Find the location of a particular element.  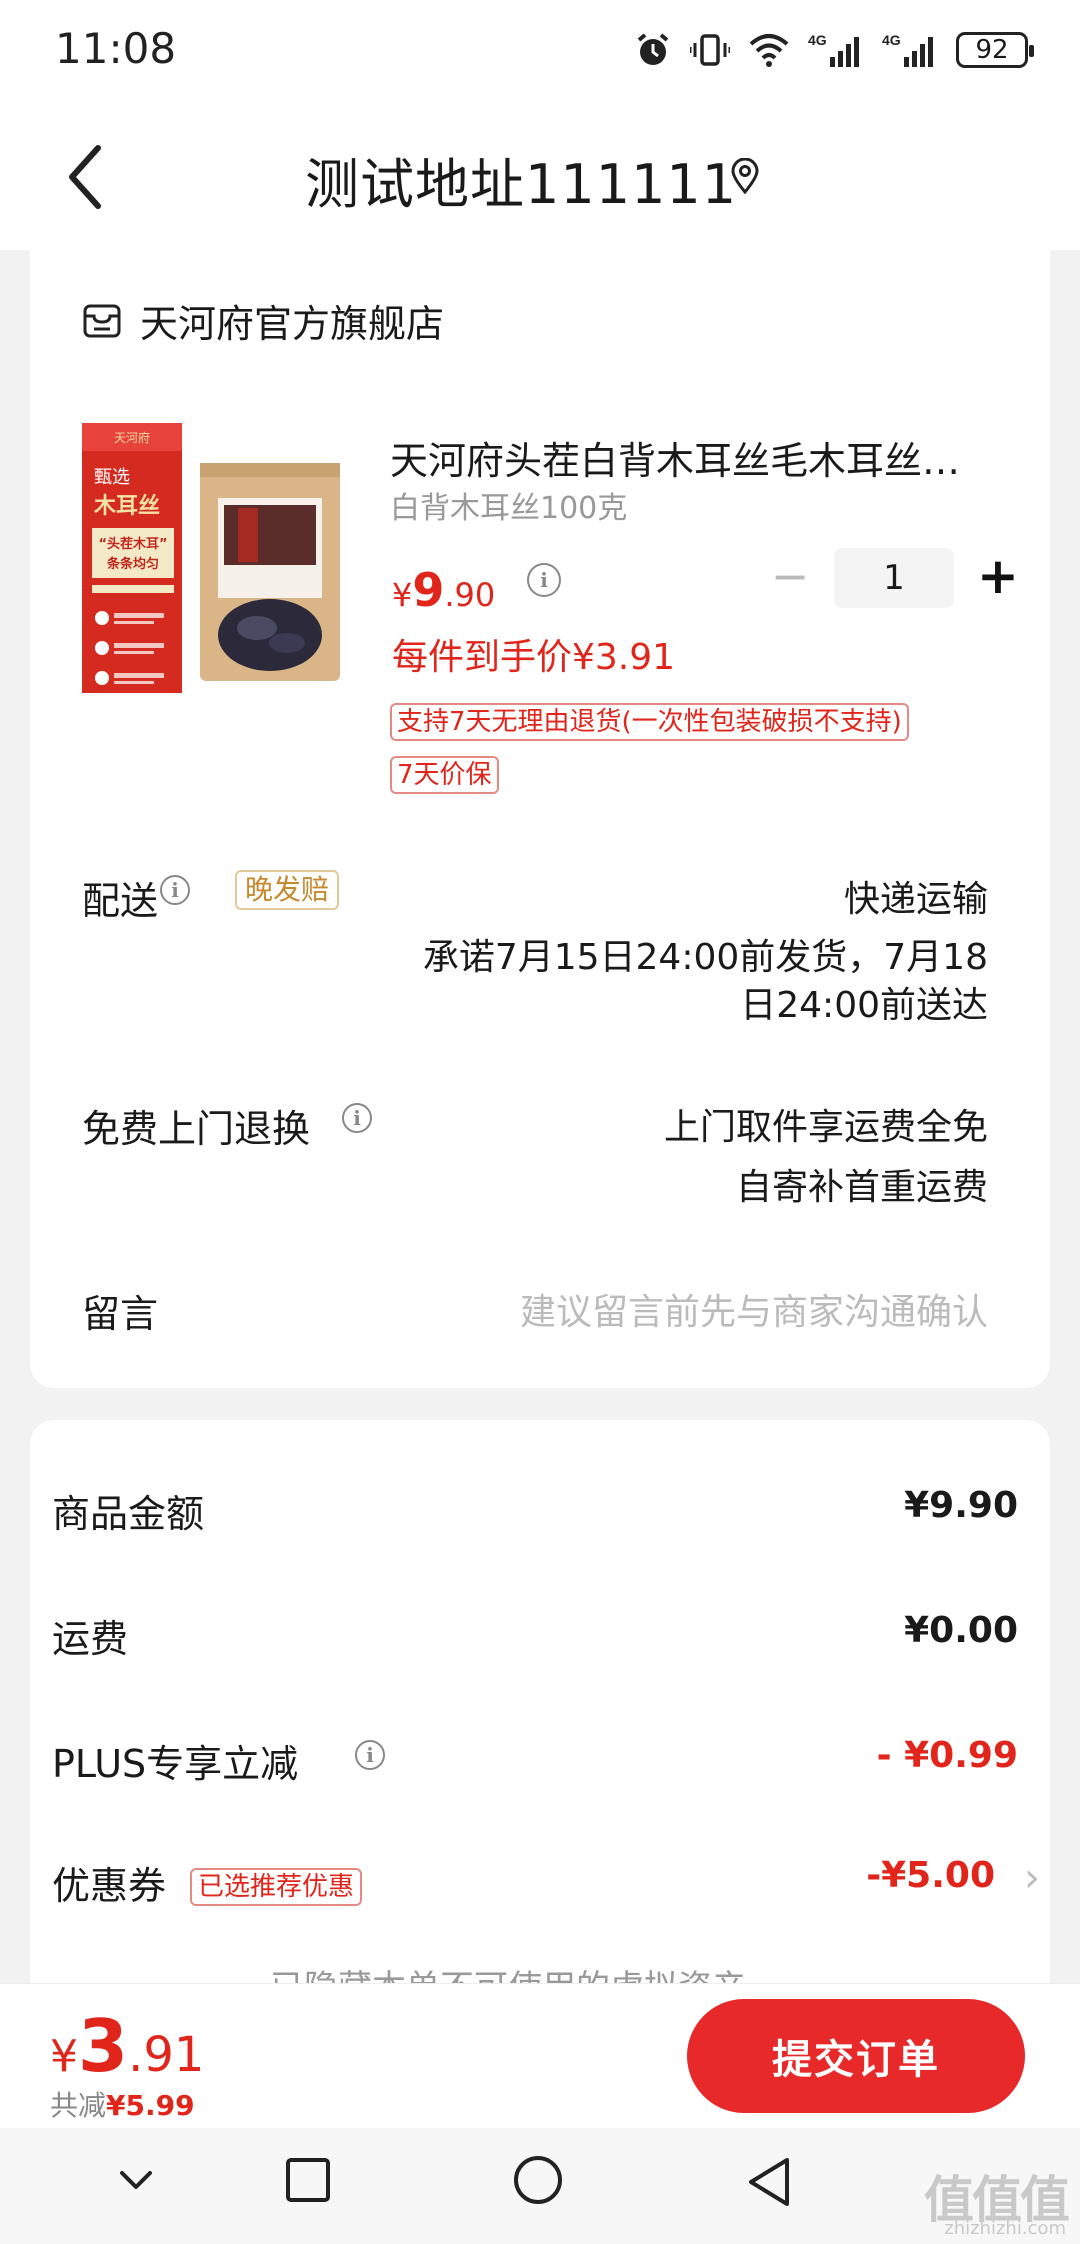

header: 测试地址111111 is located at coordinates (540, 175).